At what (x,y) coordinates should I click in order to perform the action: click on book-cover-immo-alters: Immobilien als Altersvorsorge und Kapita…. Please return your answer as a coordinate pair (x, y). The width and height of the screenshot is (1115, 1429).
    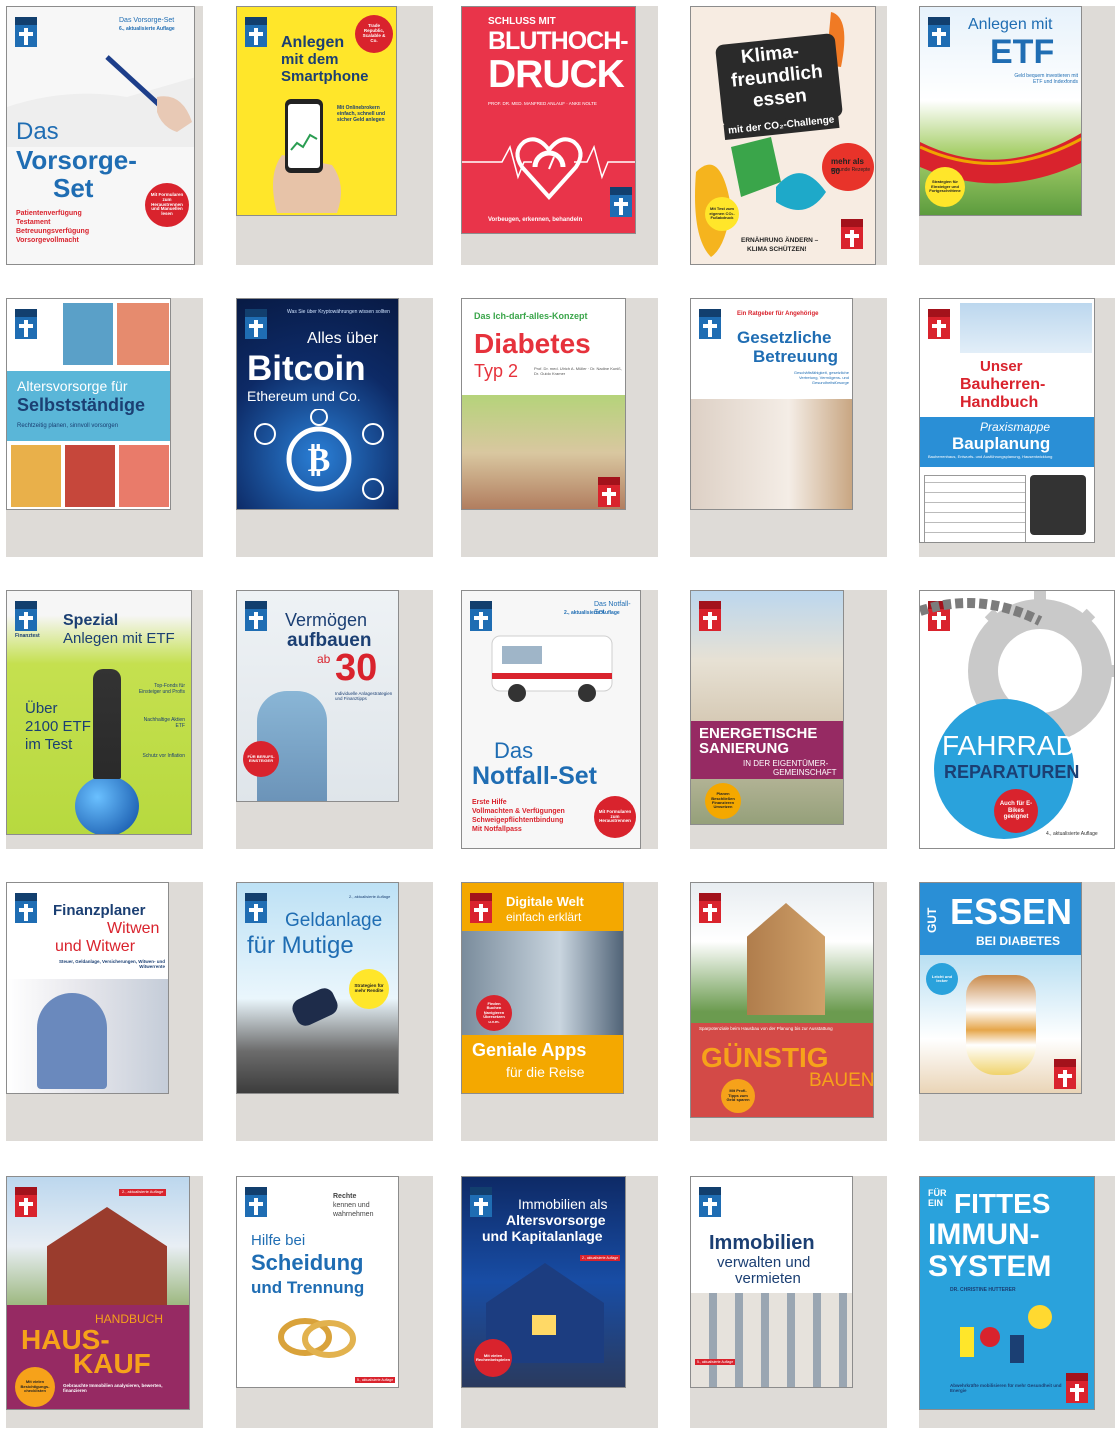
    Looking at the image, I should click on (543, 1282).